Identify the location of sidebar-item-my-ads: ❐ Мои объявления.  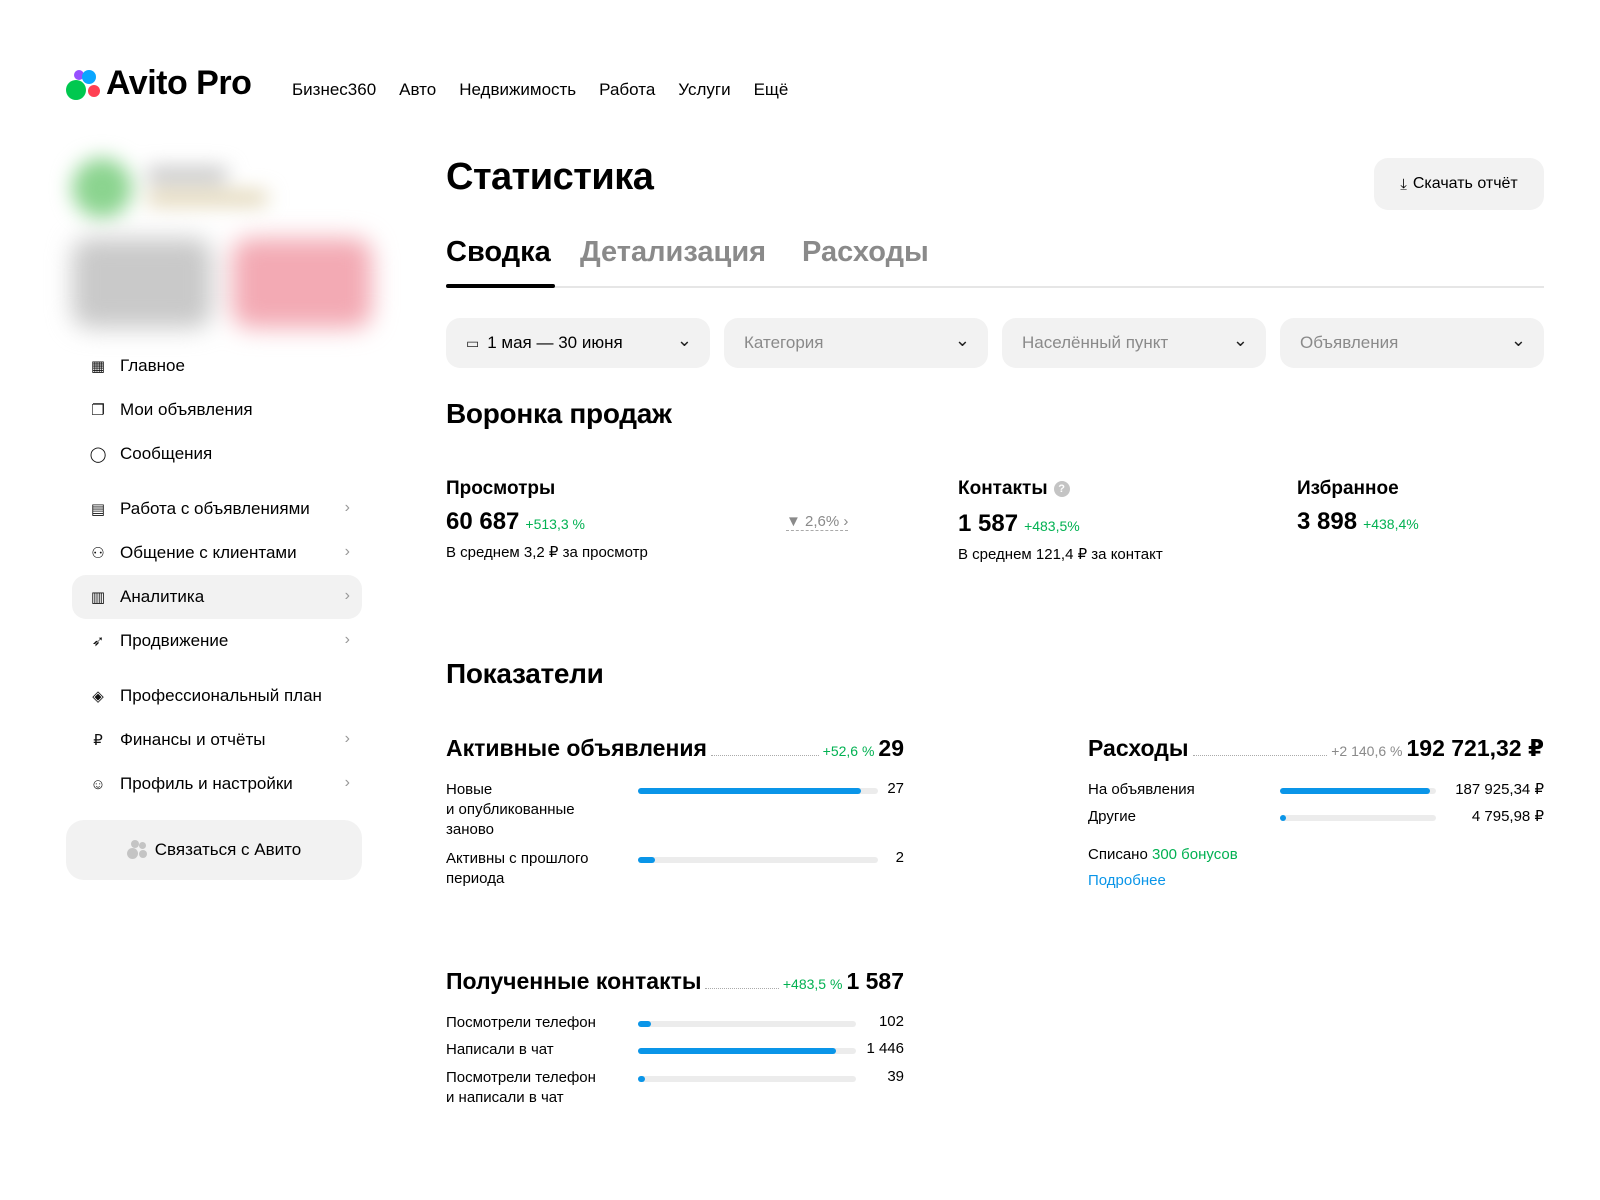
(217, 410).